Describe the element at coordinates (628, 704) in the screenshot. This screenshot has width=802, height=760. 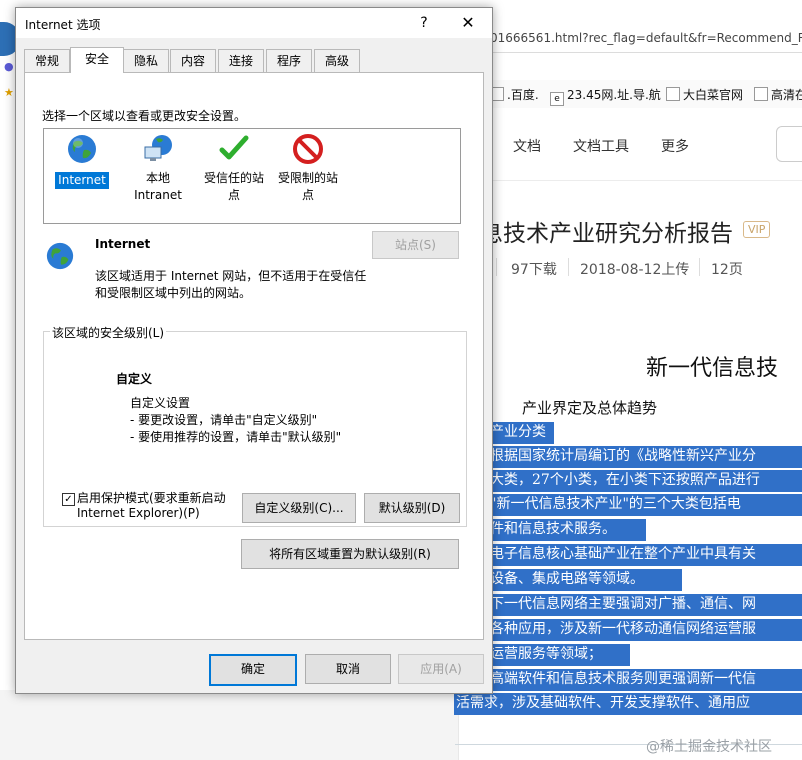
I see `selected-line: 活需求，涉及基础软件、开发支撑软件、通用应` at that location.